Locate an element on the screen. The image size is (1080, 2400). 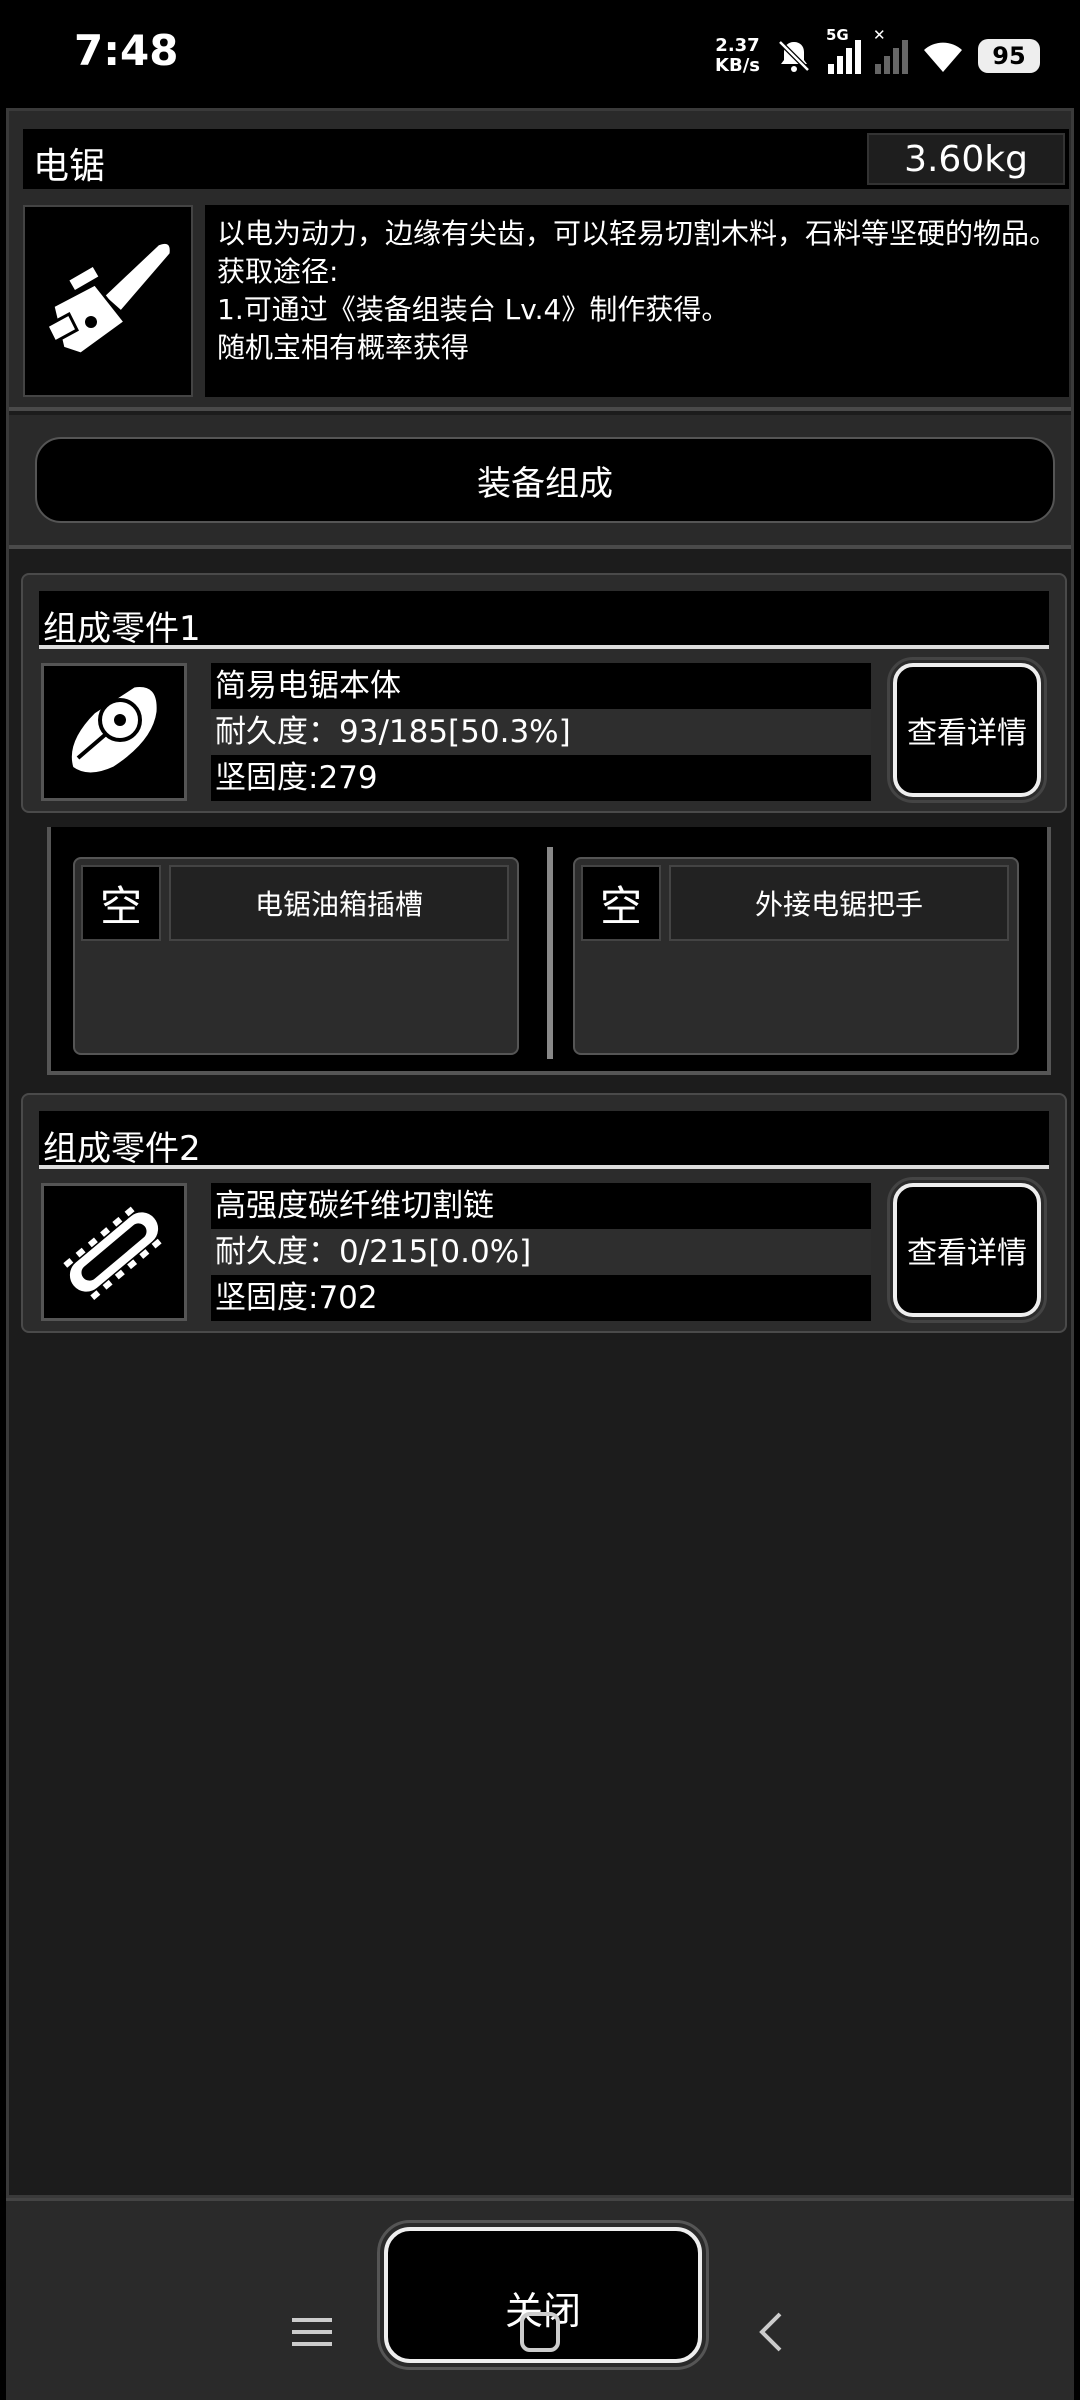
part-title: 组成零件1 is located at coordinates (544, 620).